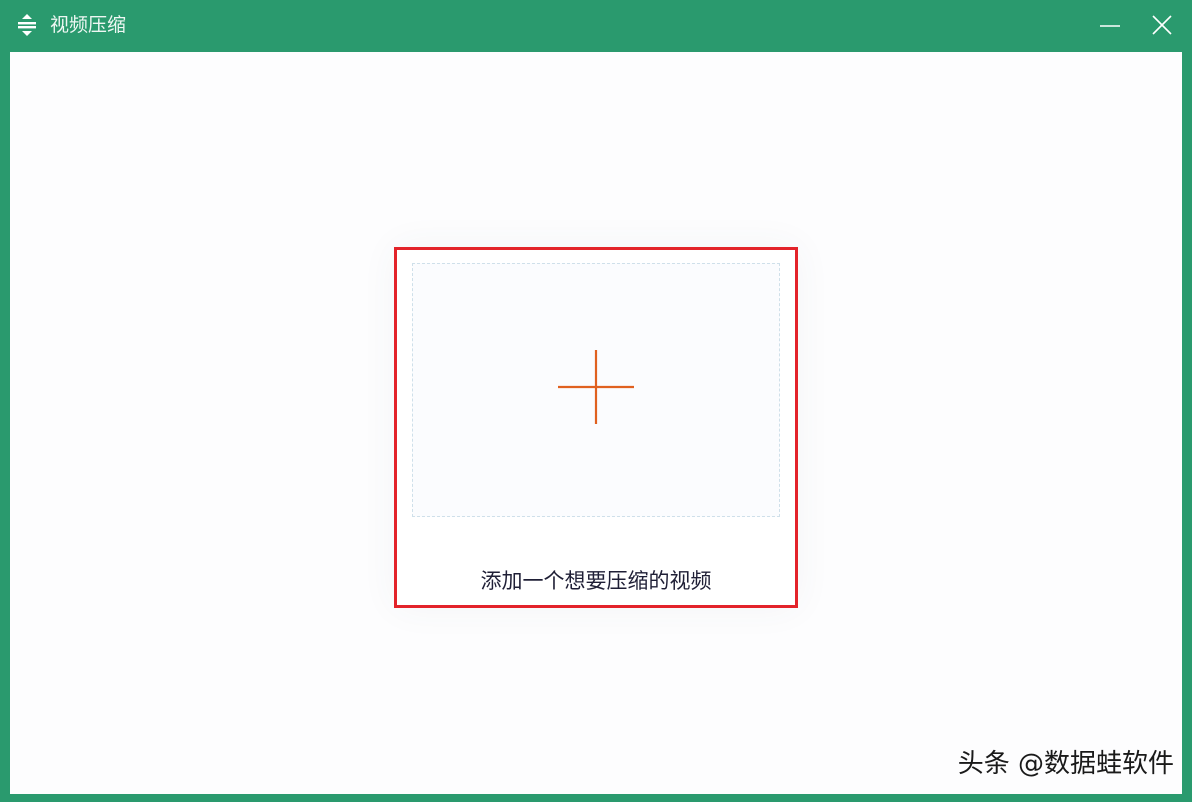 The image size is (1192, 802). Describe the element at coordinates (1065, 764) in the screenshot. I see `watermark-text: 头条 @数据蛙软件` at that location.